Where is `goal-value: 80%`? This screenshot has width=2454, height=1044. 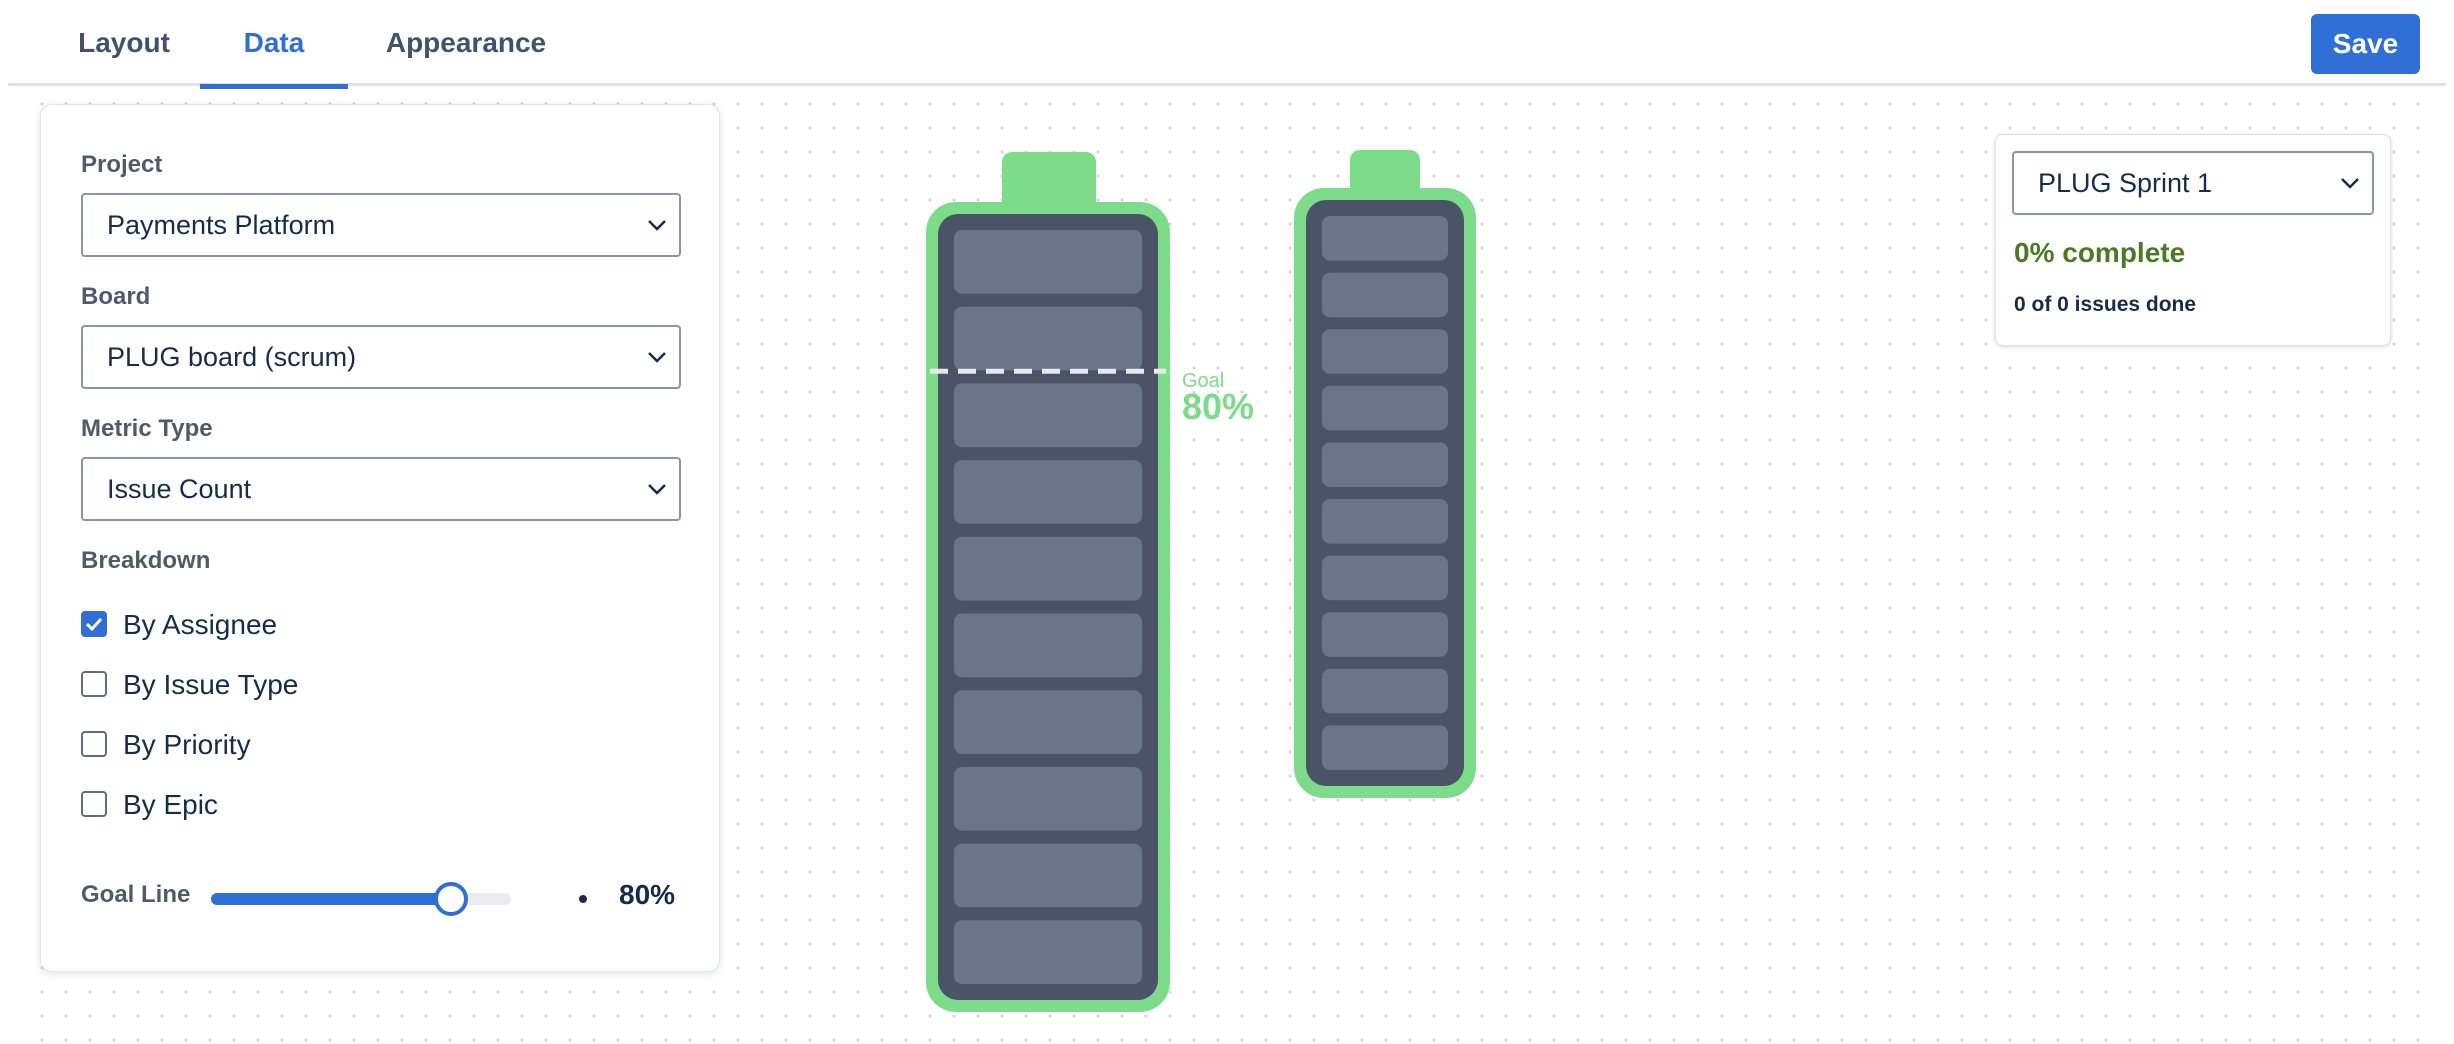 goal-value: 80% is located at coordinates (1218, 406).